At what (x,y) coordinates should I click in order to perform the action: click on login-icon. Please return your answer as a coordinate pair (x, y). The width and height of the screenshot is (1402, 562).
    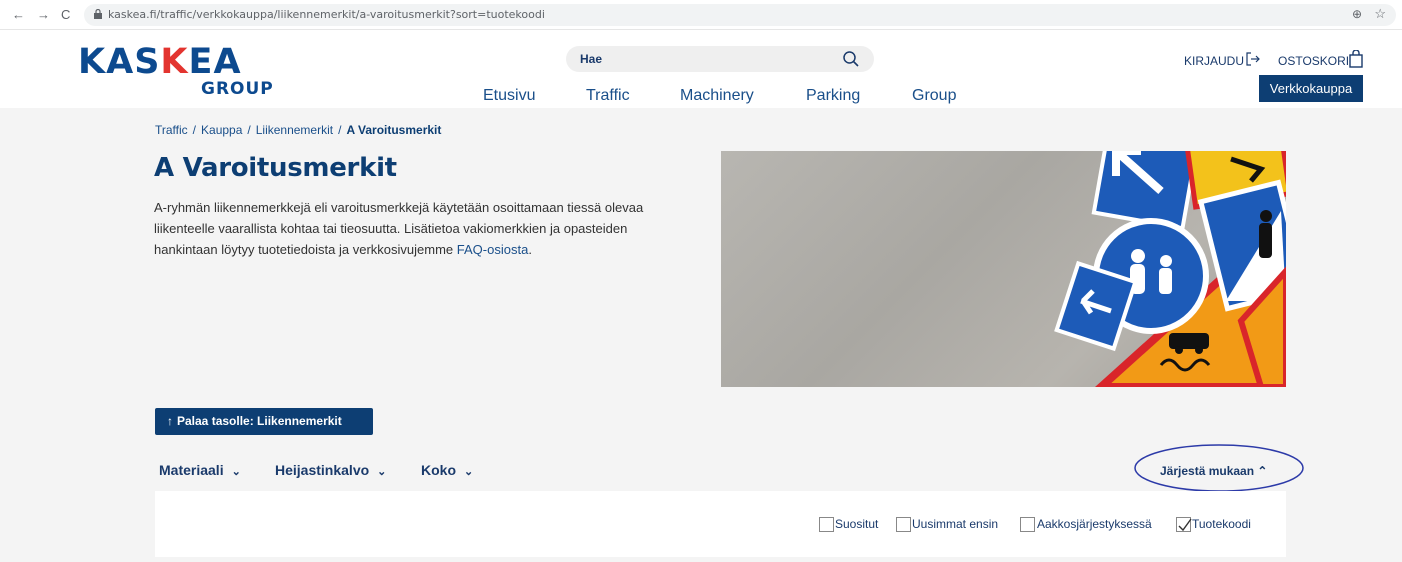
    Looking at the image, I should click on (1253, 59).